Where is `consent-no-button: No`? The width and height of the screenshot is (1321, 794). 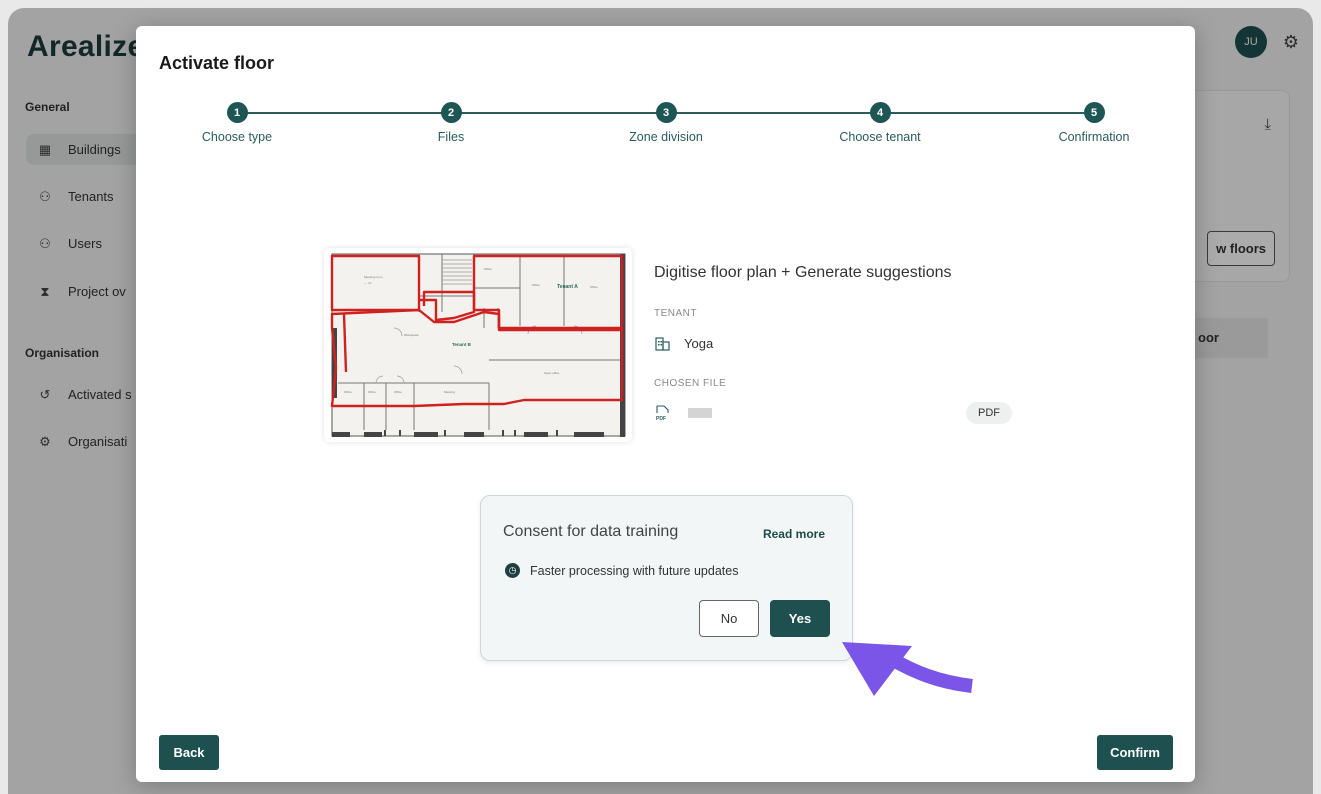 consent-no-button: No is located at coordinates (729, 618).